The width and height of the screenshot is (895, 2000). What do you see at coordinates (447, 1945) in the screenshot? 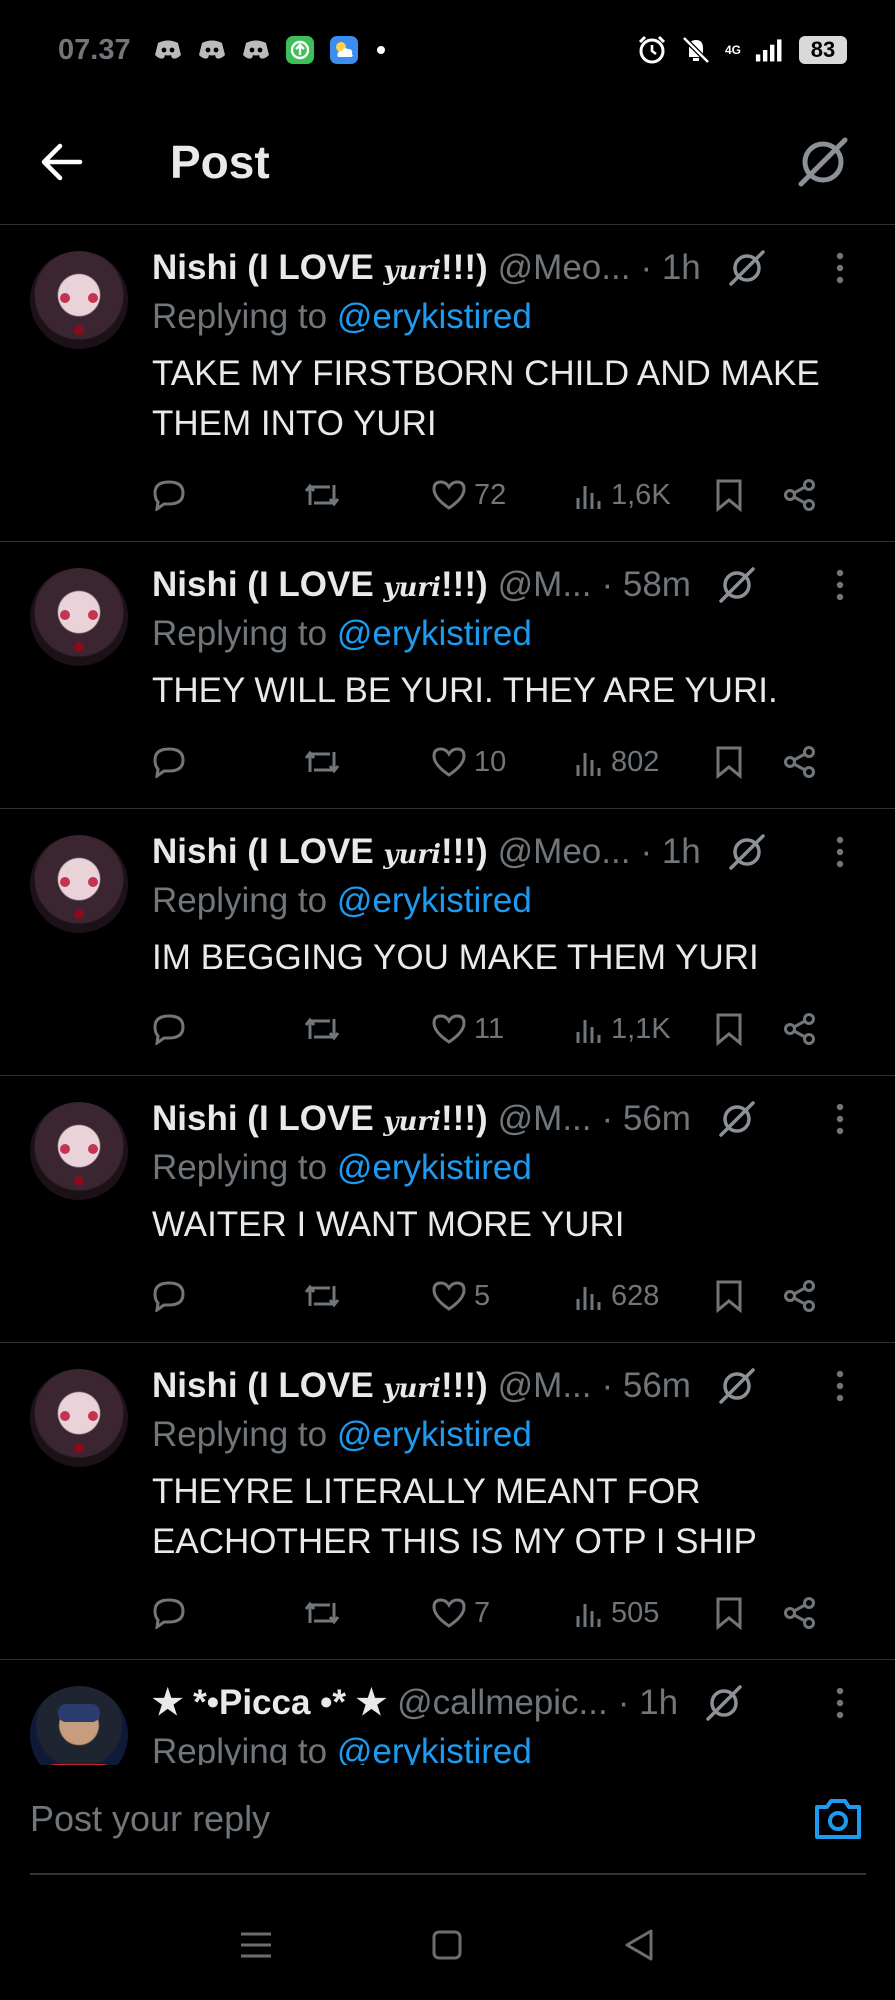
I see `home-nav-button` at bounding box center [447, 1945].